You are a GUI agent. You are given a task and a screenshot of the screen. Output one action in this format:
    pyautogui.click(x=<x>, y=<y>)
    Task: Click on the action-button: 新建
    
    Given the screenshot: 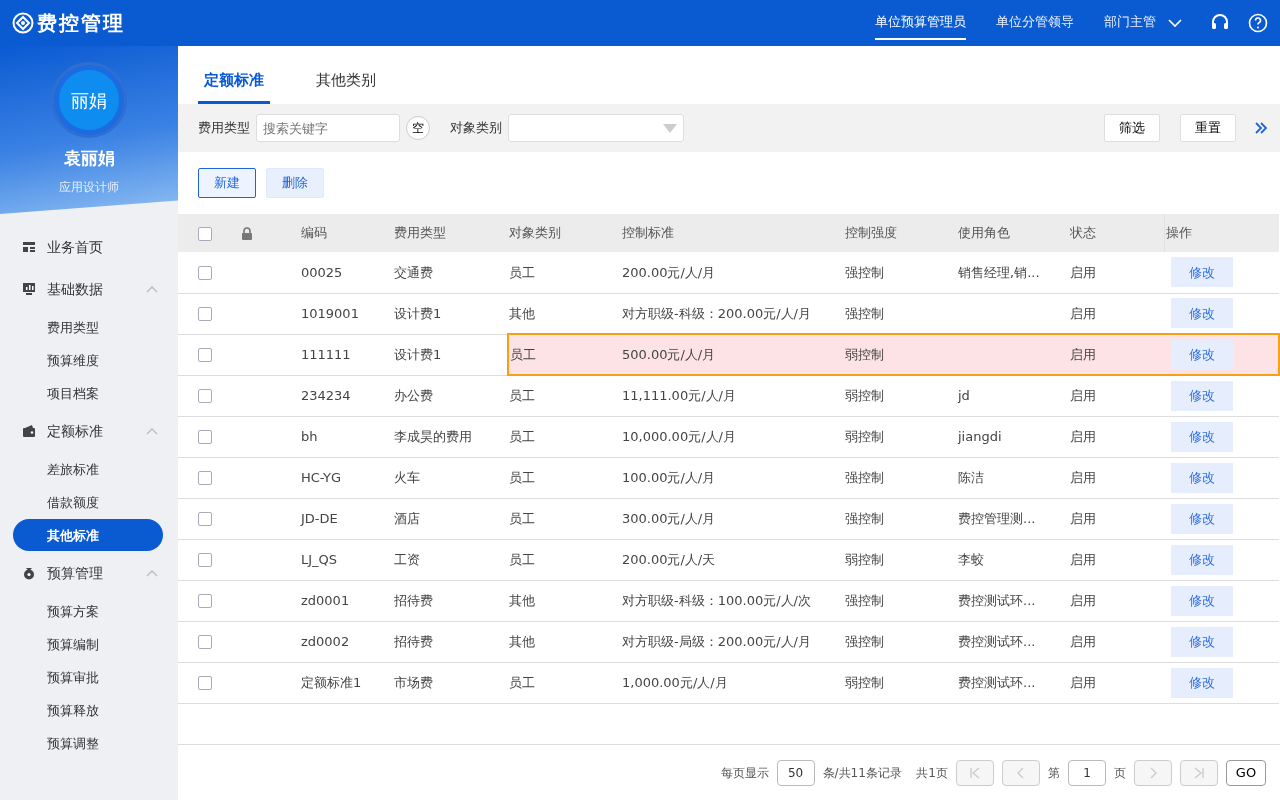 What is the action you would take?
    pyautogui.click(x=227, y=183)
    